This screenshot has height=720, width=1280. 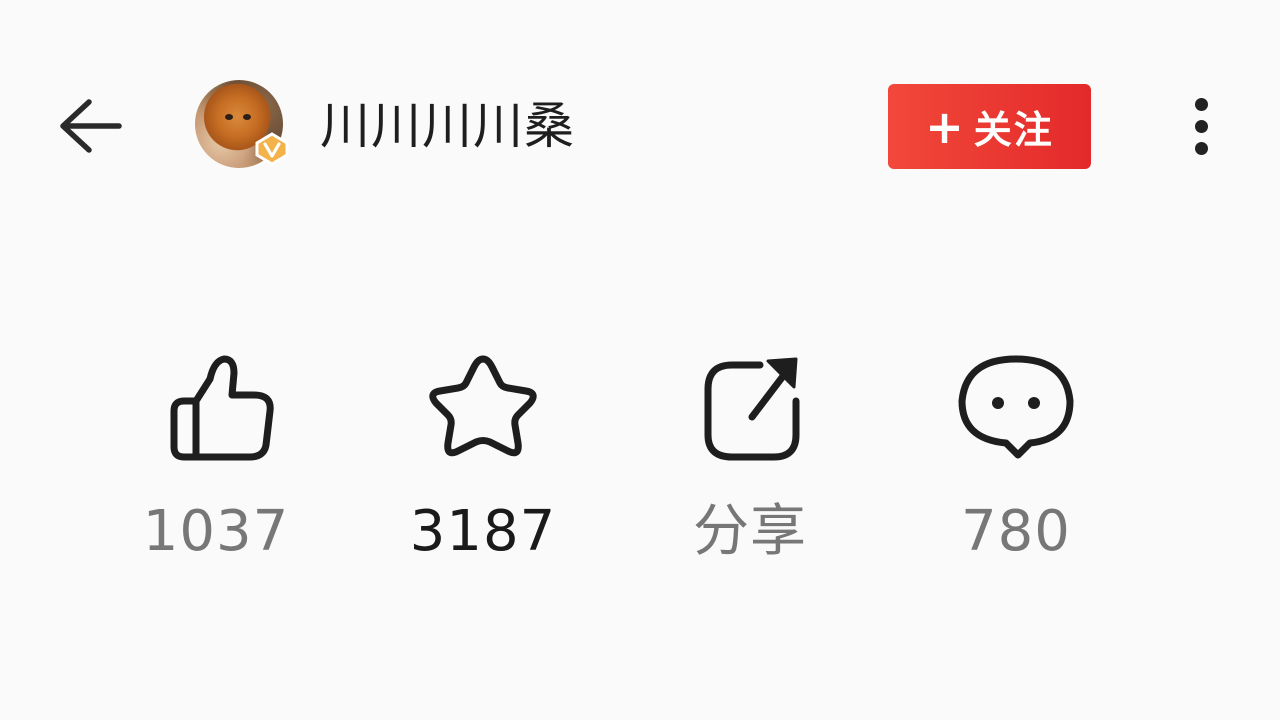 I want to click on comment-button: 780, so click(x=1016, y=452).